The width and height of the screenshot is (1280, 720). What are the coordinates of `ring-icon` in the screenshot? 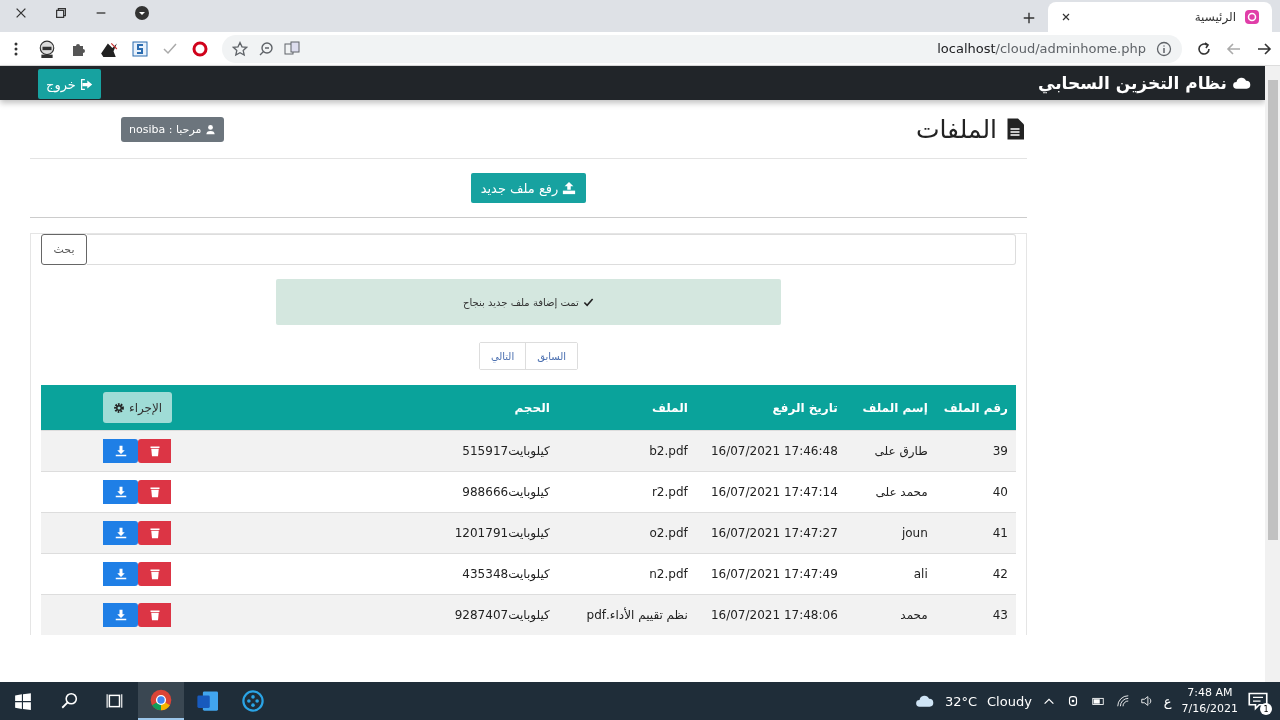 It's located at (200, 48).